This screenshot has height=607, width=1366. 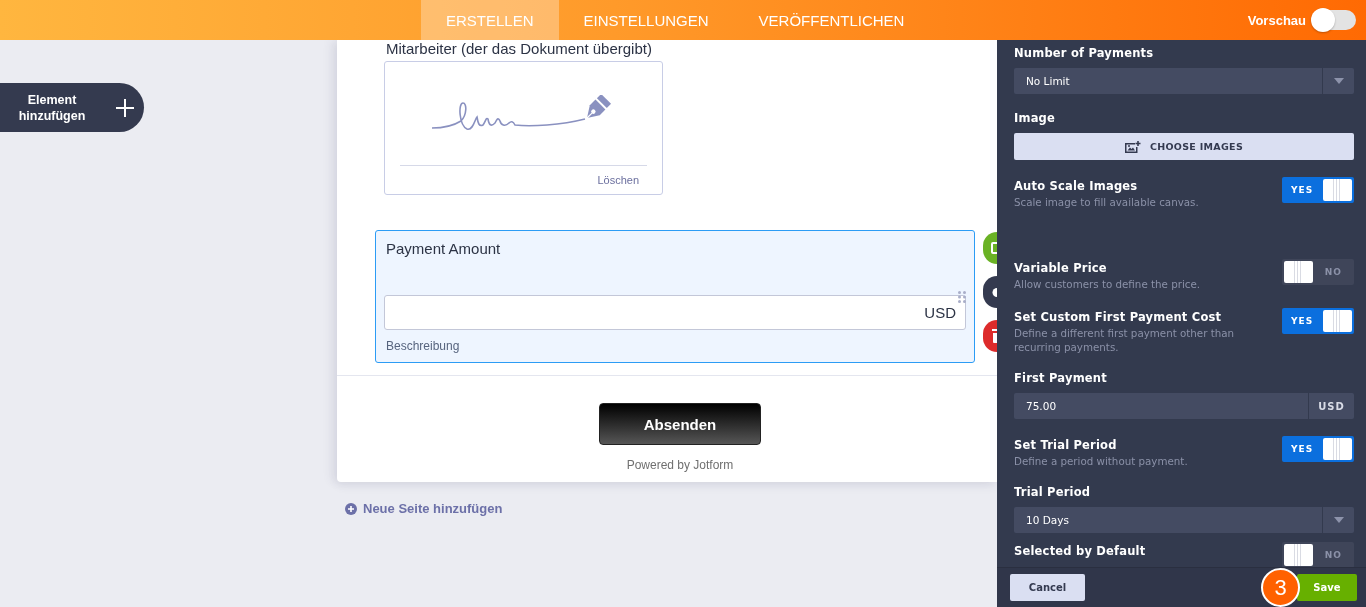 I want to click on payment-field-card: Payment Amount USD Beschreibung, so click(x=675, y=296).